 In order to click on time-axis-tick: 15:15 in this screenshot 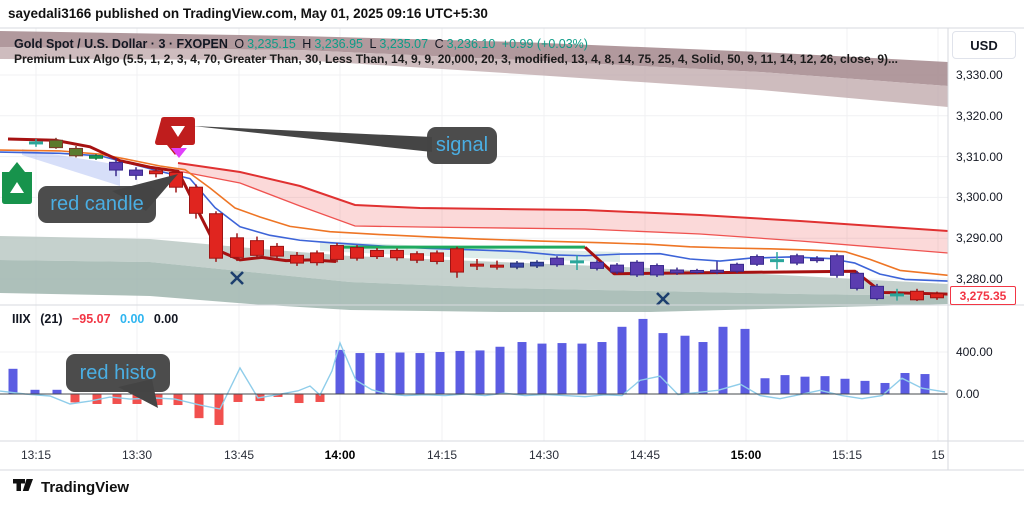, I will do `click(847, 455)`.